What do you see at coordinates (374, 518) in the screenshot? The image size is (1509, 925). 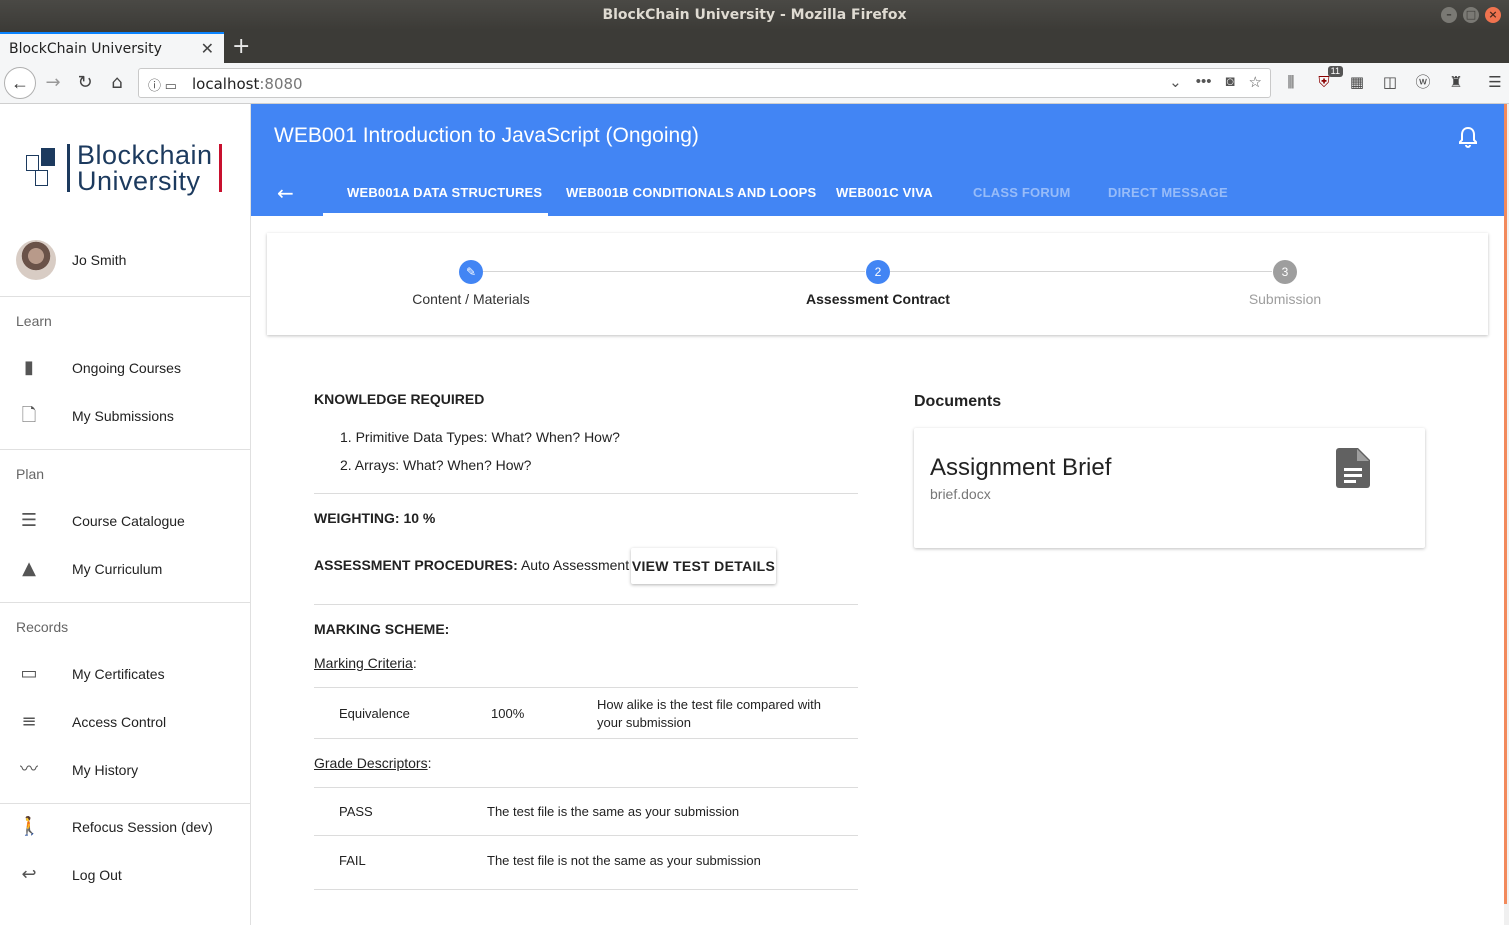 I see `weighting-row: WEIGHTING: 10 %` at bounding box center [374, 518].